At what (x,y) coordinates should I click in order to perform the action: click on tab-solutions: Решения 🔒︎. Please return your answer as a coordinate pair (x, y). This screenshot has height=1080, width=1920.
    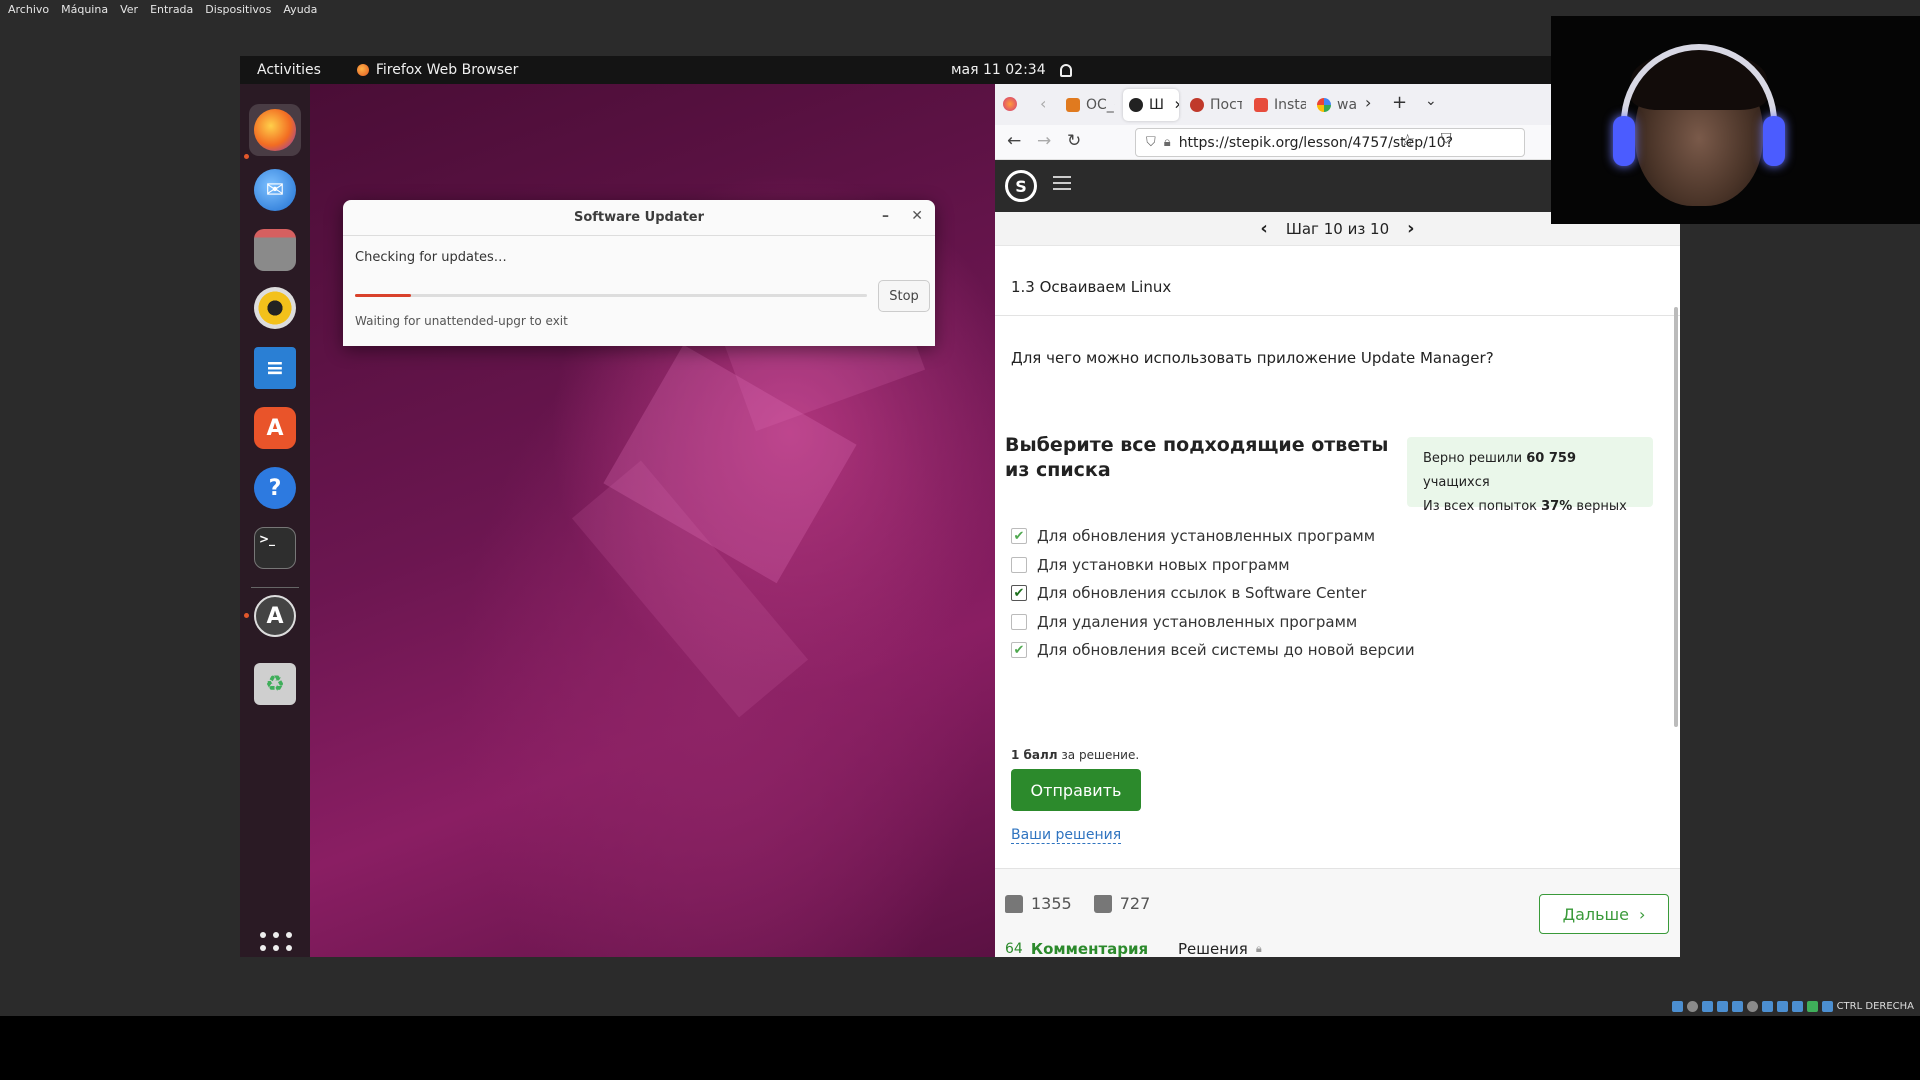
    Looking at the image, I should click on (1220, 948).